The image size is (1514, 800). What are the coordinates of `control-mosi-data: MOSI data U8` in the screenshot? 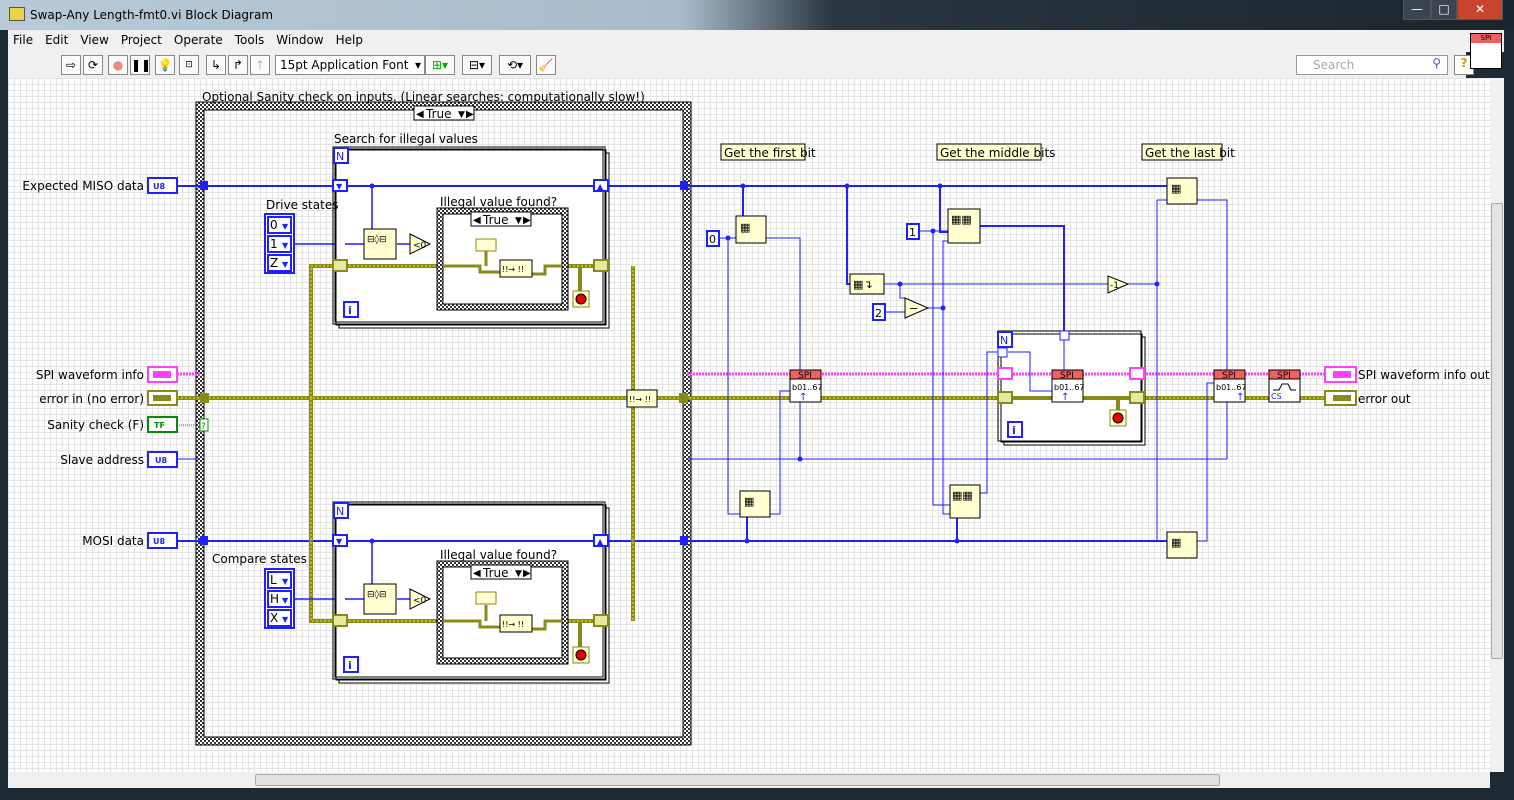 It's located at (130, 540).